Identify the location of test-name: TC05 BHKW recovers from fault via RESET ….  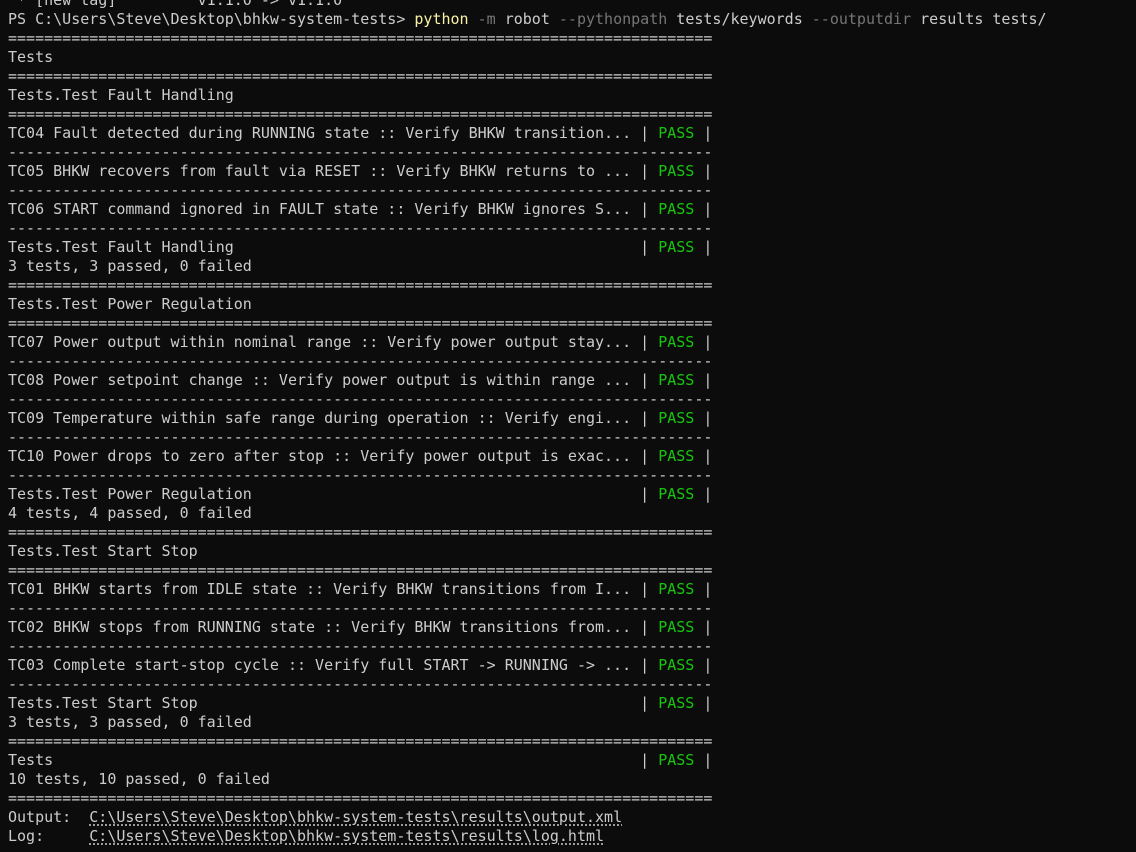
(324, 171).